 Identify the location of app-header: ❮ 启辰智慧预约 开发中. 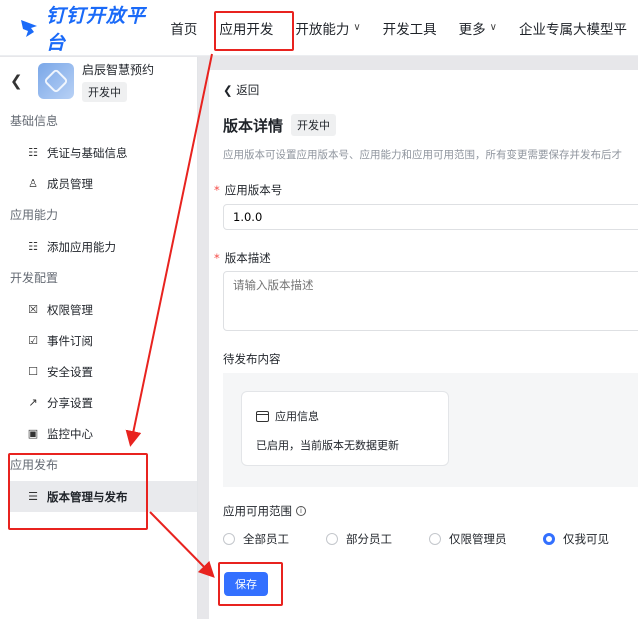
(98, 81).